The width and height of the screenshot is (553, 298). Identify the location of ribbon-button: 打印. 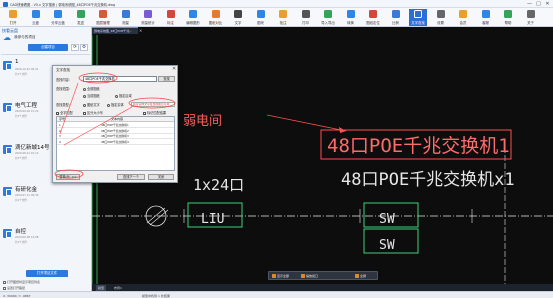
(306, 17).